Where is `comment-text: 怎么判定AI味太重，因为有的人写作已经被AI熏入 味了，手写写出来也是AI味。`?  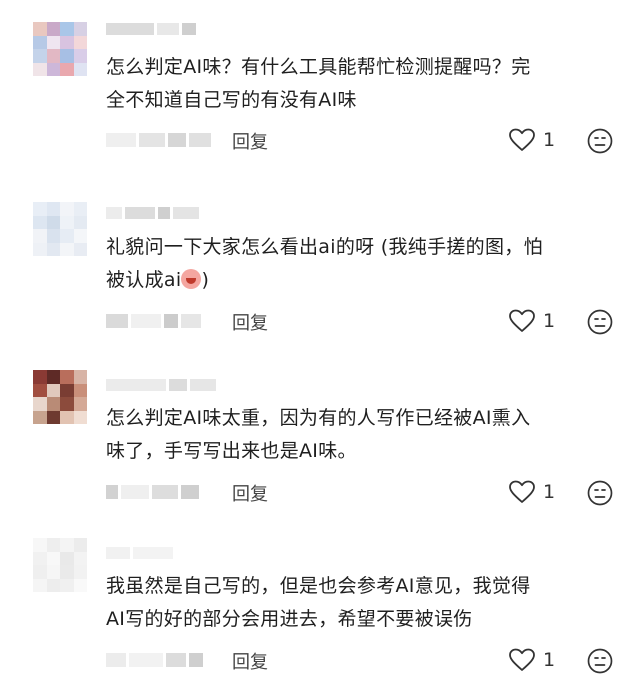 comment-text: 怎么判定AI味太重，因为有的人写作已经被AI熏入 味了，手写写出来也是AI味。 is located at coordinates (318, 434).